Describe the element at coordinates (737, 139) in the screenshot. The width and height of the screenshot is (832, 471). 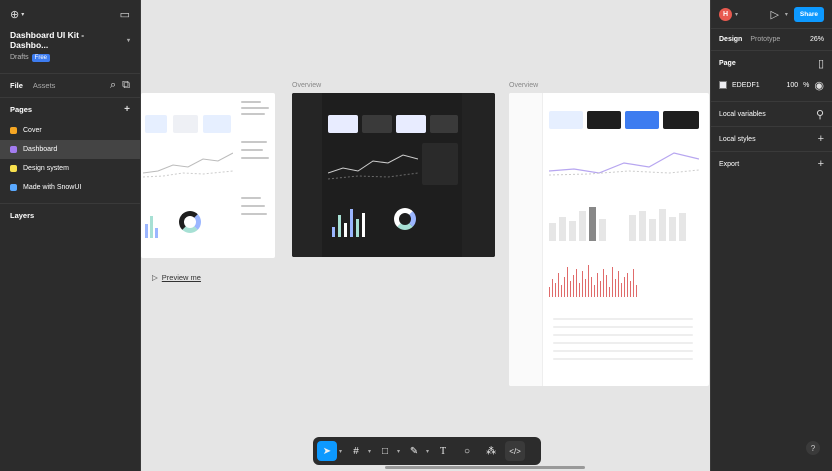
I see `local-styles-label: Local styles` at that location.